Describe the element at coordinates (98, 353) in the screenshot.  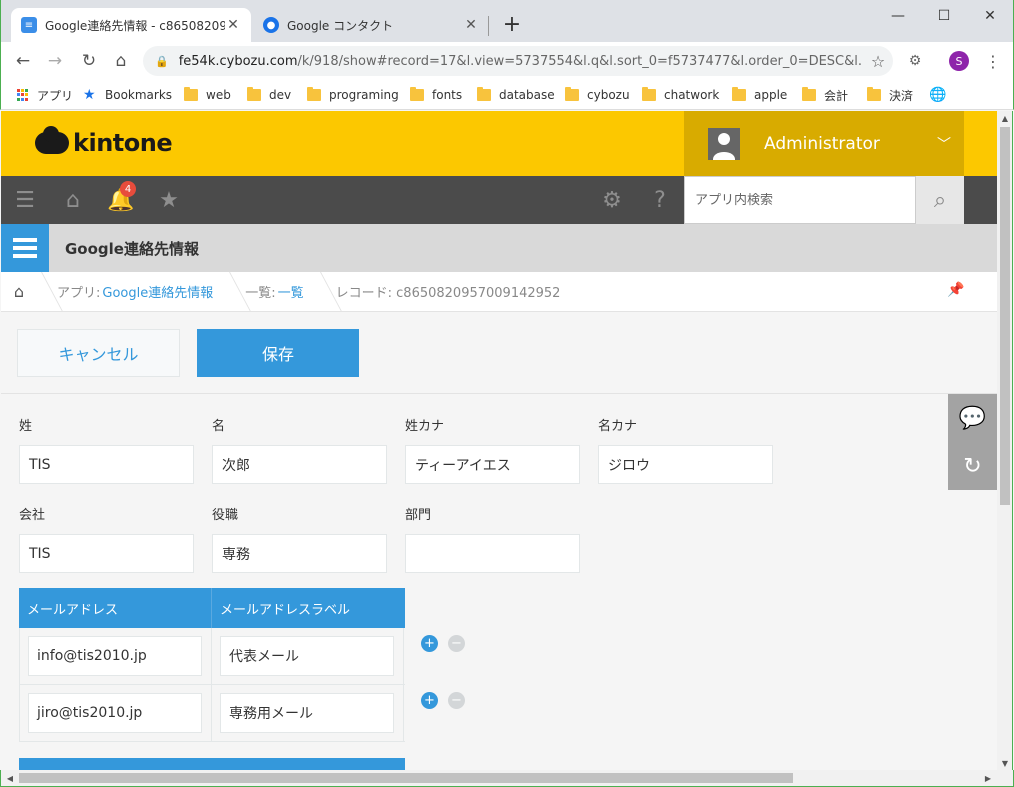
I see `cancel-button: キャンセル` at that location.